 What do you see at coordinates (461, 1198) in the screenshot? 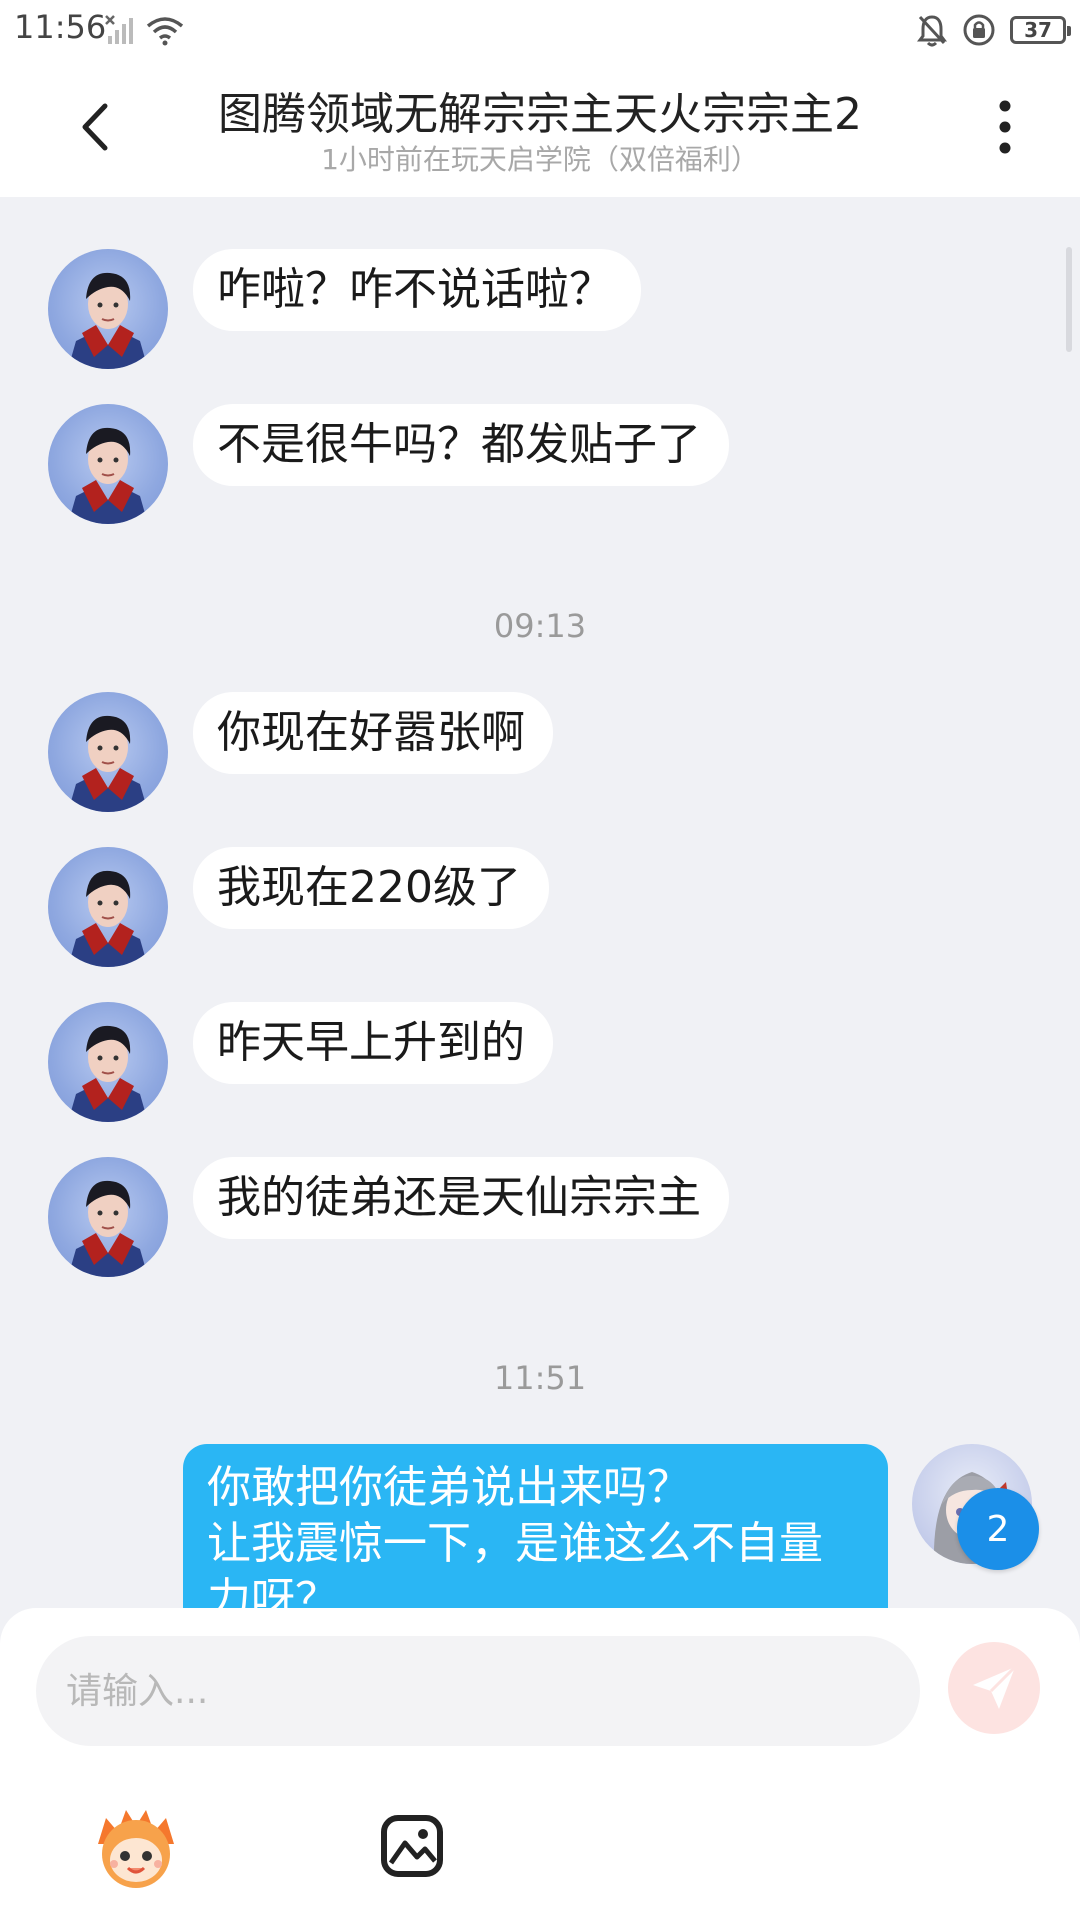
I see `incoming-message-bubble: 我的徒弟还是天仙宗宗主` at bounding box center [461, 1198].